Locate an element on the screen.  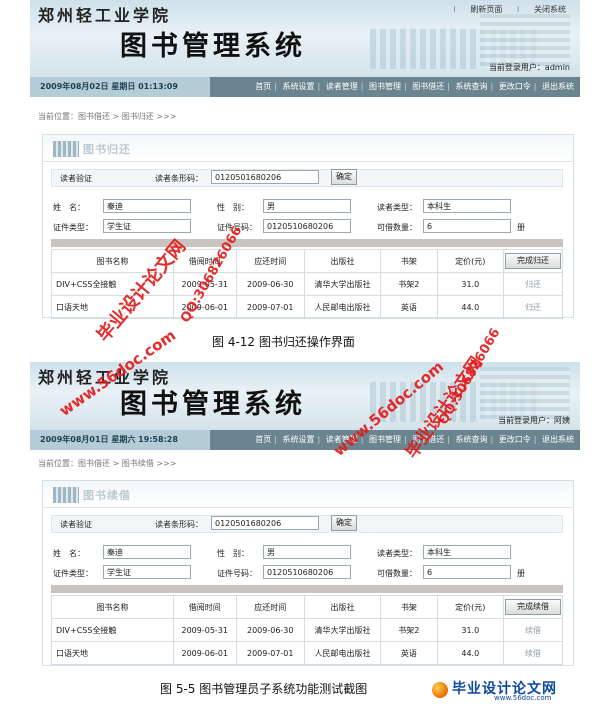
figure-caption-2: 图 5-5 图书管理员子系统功能测试截图 is located at coordinates (264, 689).